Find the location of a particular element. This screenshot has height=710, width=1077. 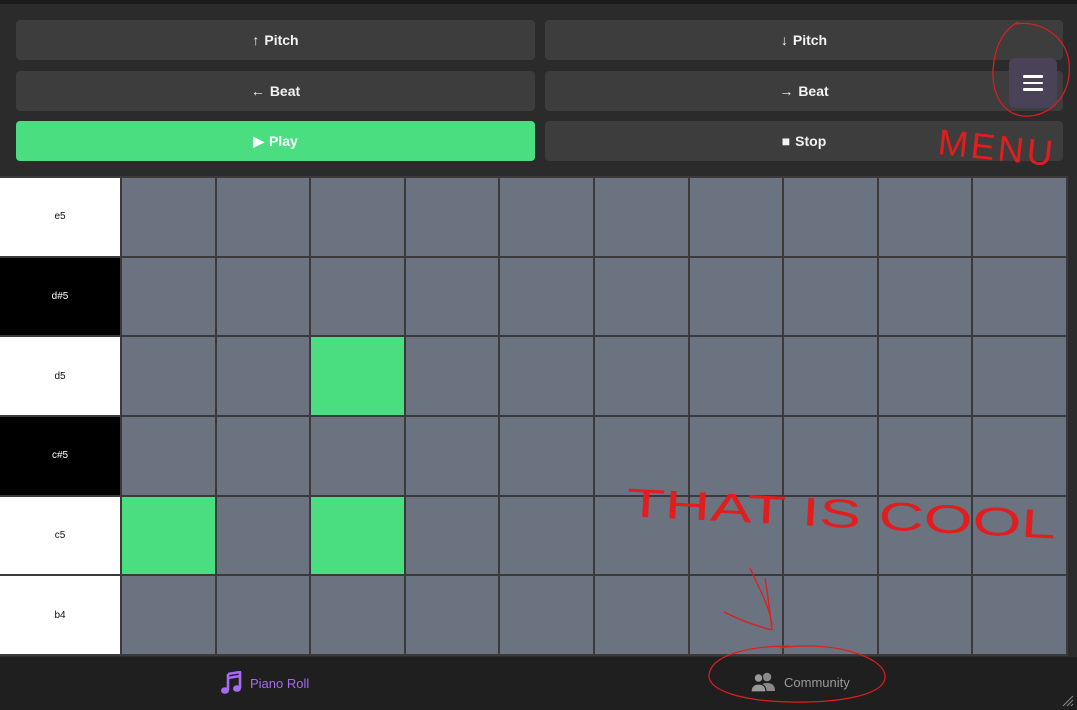

beat-back-button: ← Beat is located at coordinates (275, 91).